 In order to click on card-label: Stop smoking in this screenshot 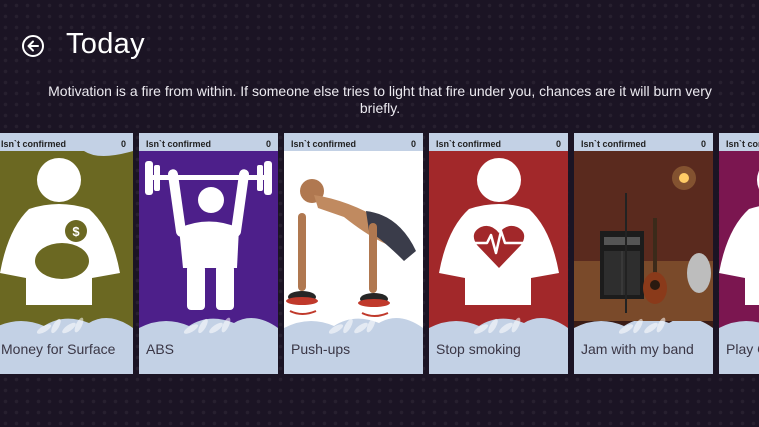, I will do `click(478, 349)`.